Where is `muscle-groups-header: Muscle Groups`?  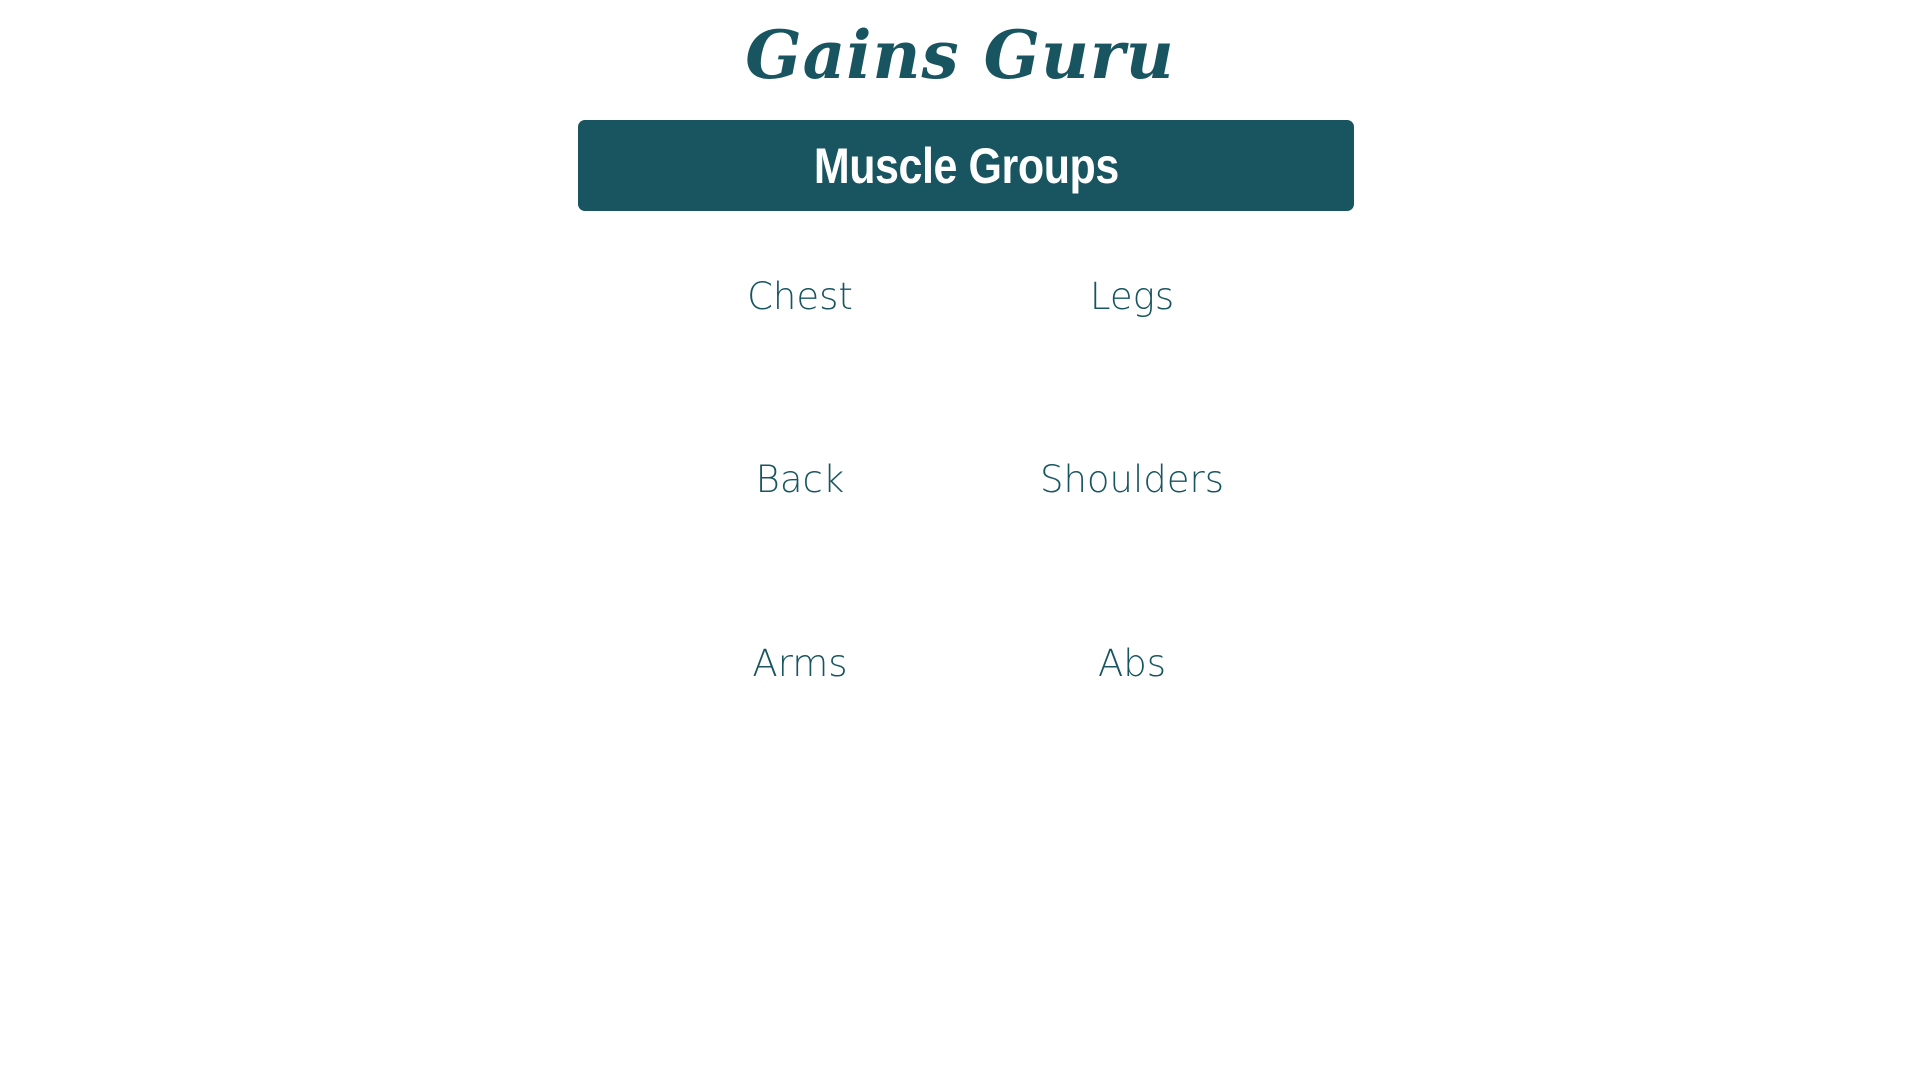
muscle-groups-header: Muscle Groups is located at coordinates (966, 165).